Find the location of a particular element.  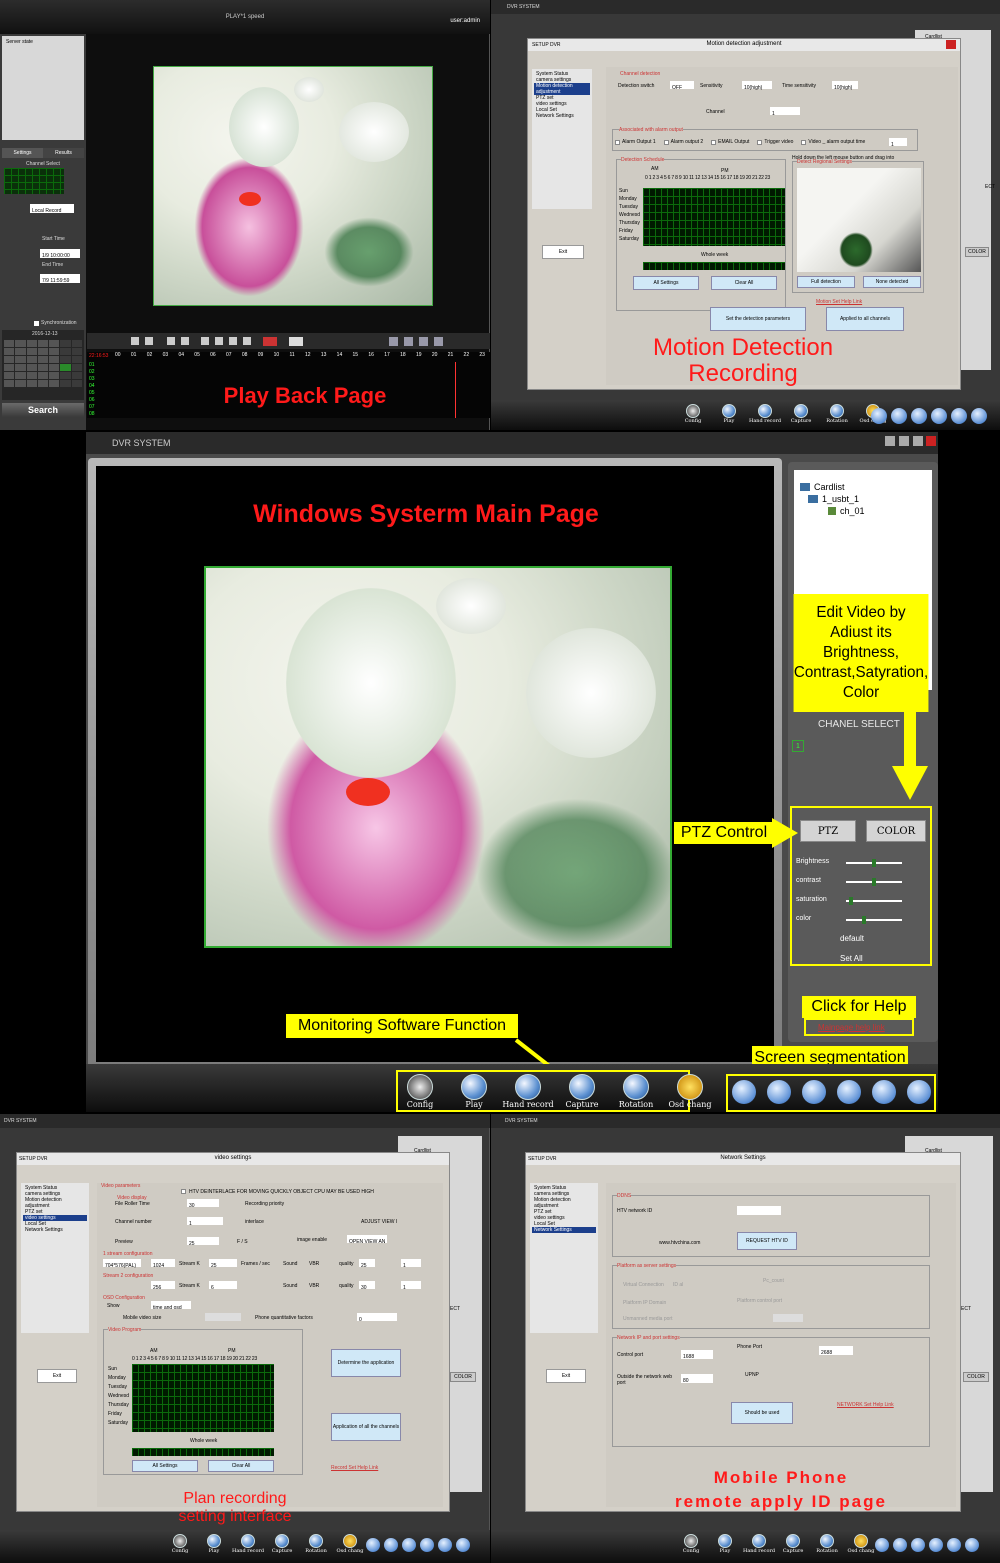

calendar-grid is located at coordinates (43, 369).